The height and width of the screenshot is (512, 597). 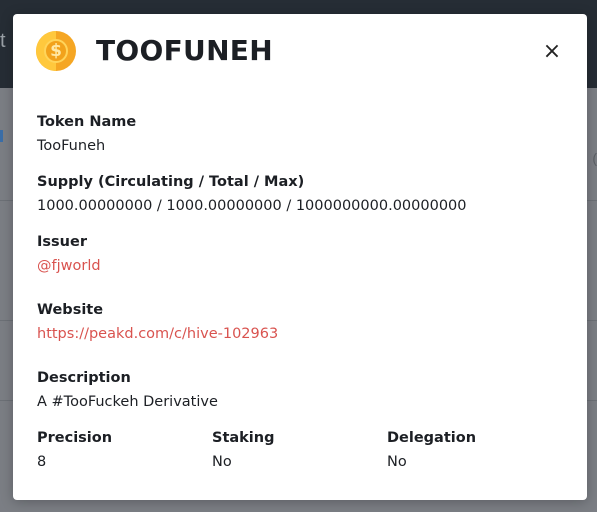 I want to click on close-icon: ×, so click(x=552, y=51).